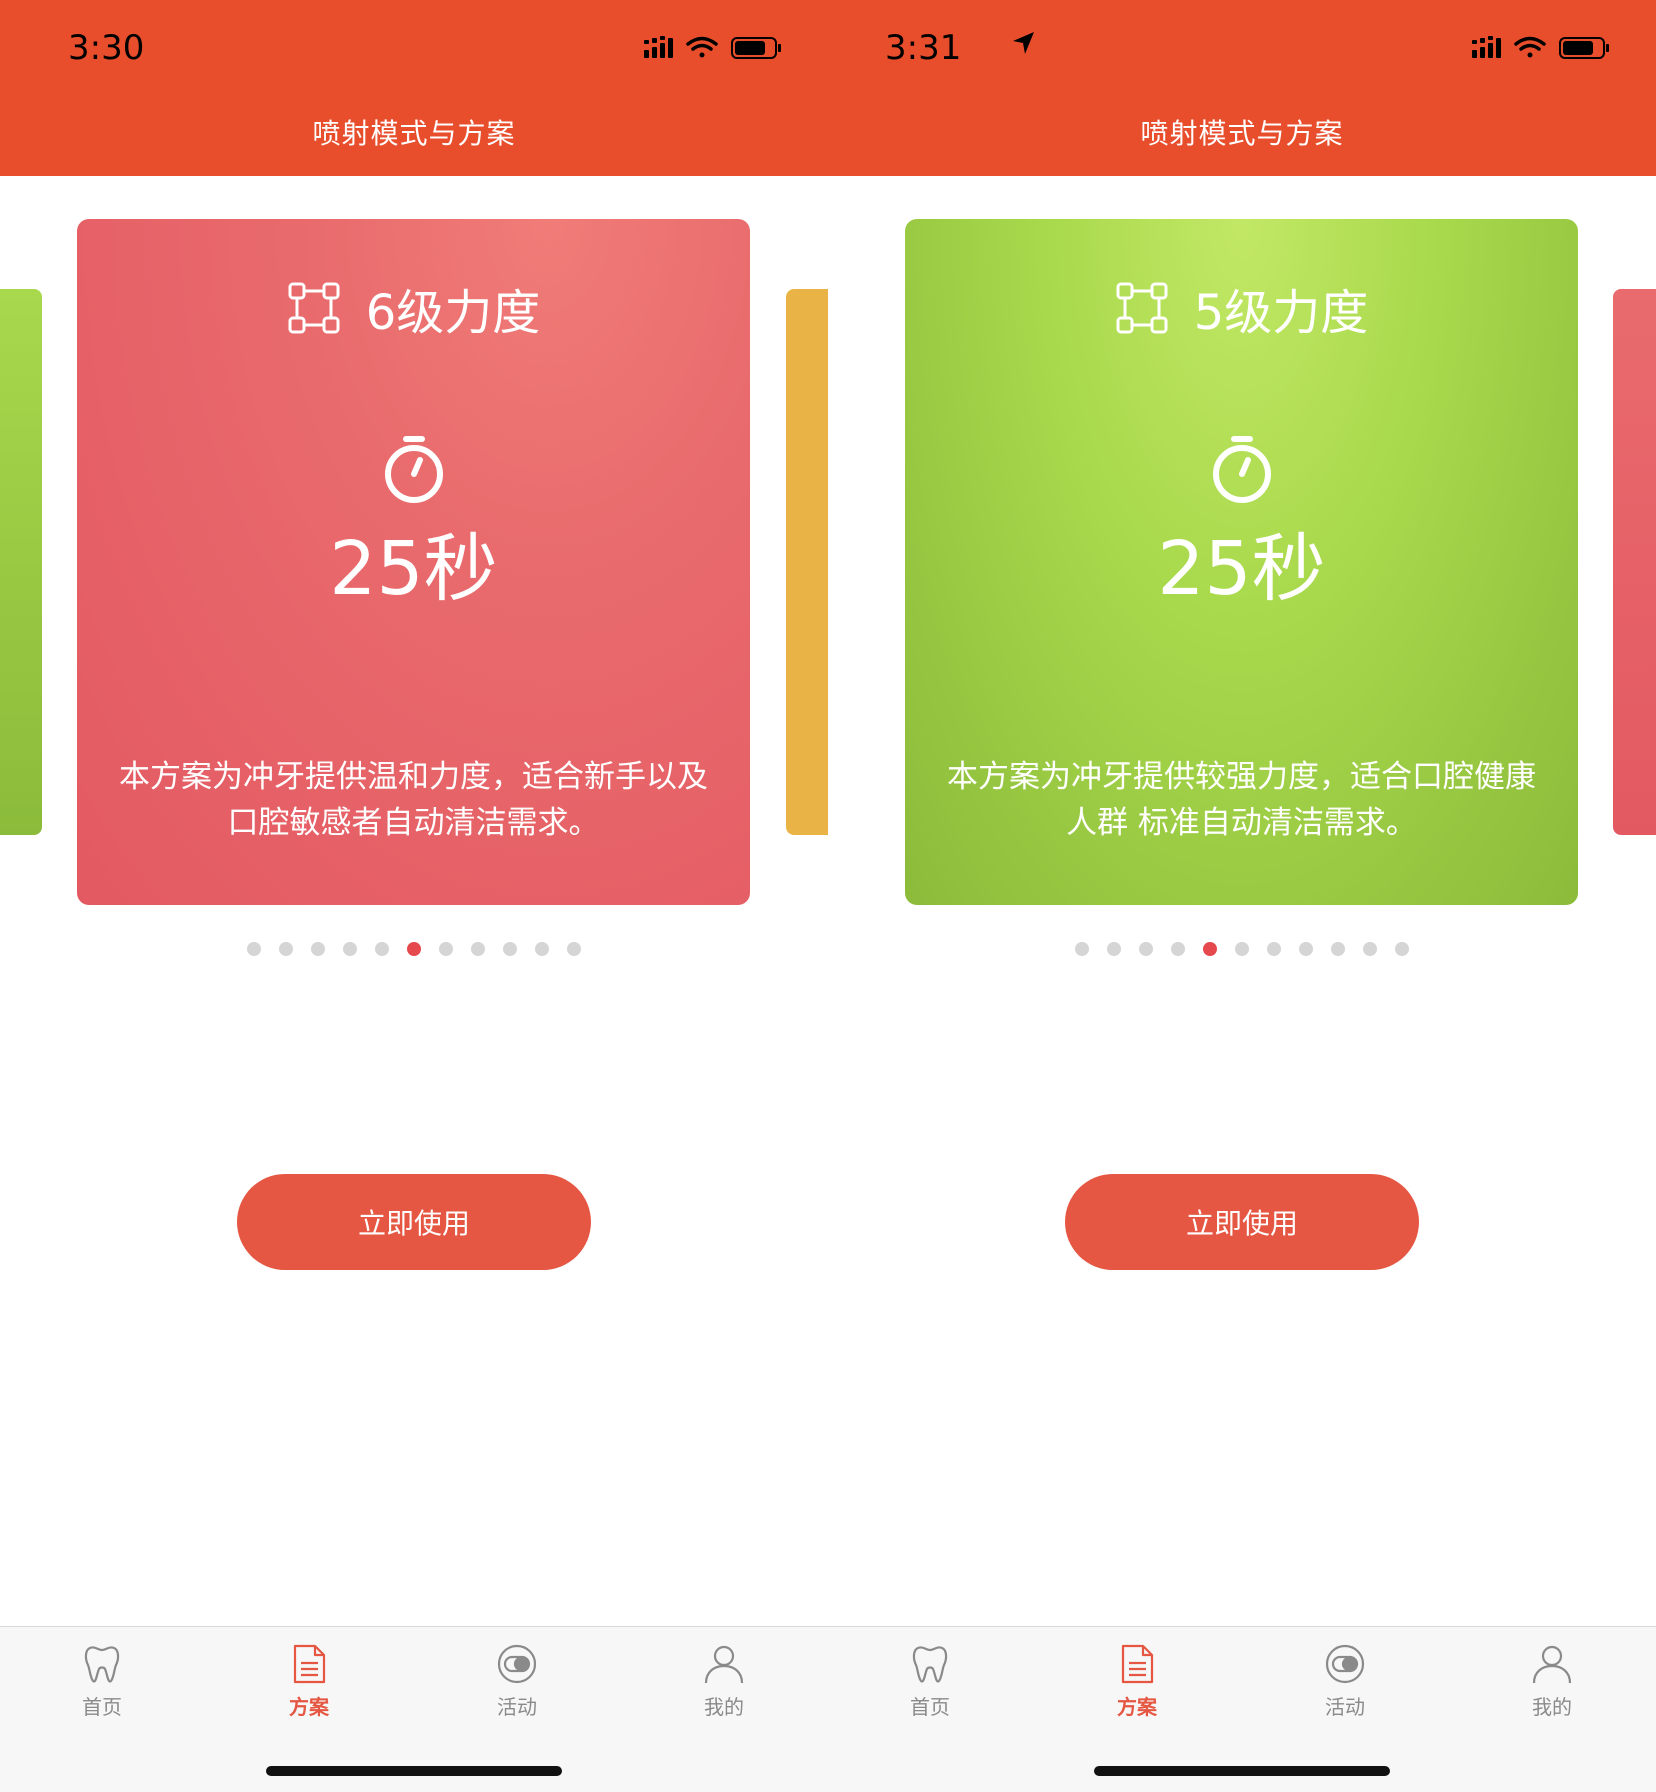 The image size is (1656, 1792). I want to click on header-bar: 3:31 喷射模式与方案, so click(1242, 88).